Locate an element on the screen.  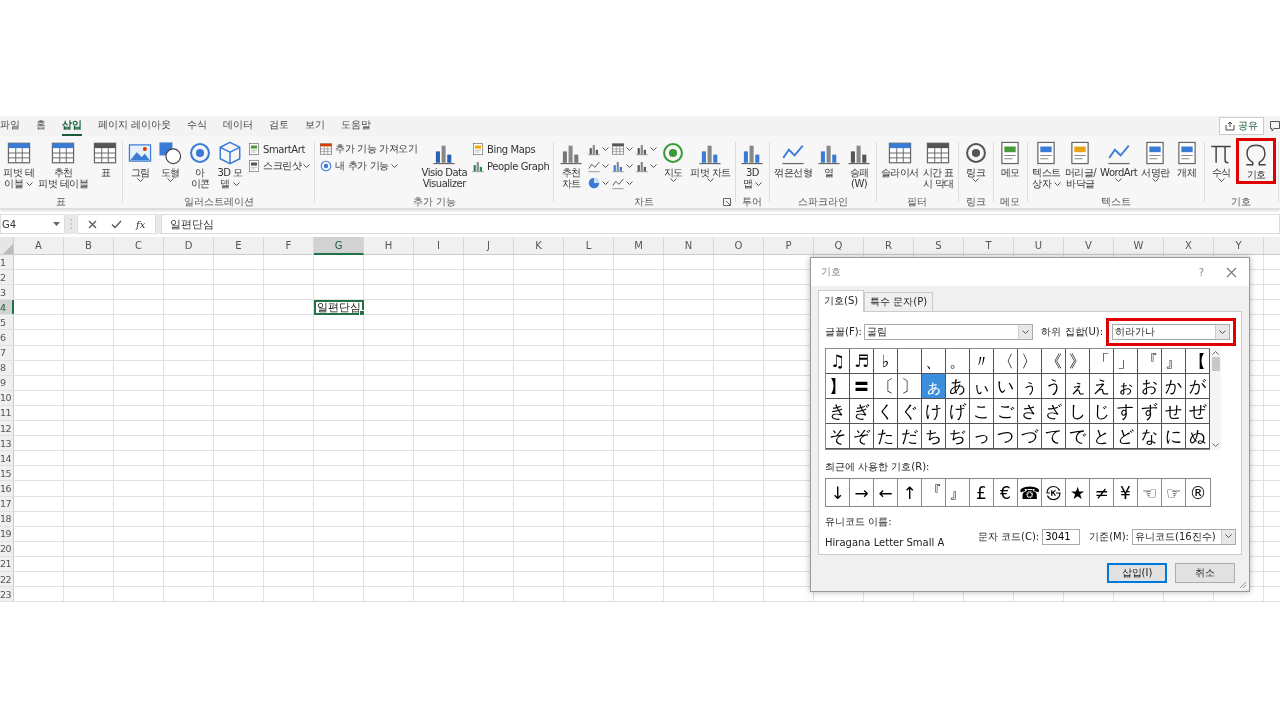
symbol-cell: ち is located at coordinates (934, 436).